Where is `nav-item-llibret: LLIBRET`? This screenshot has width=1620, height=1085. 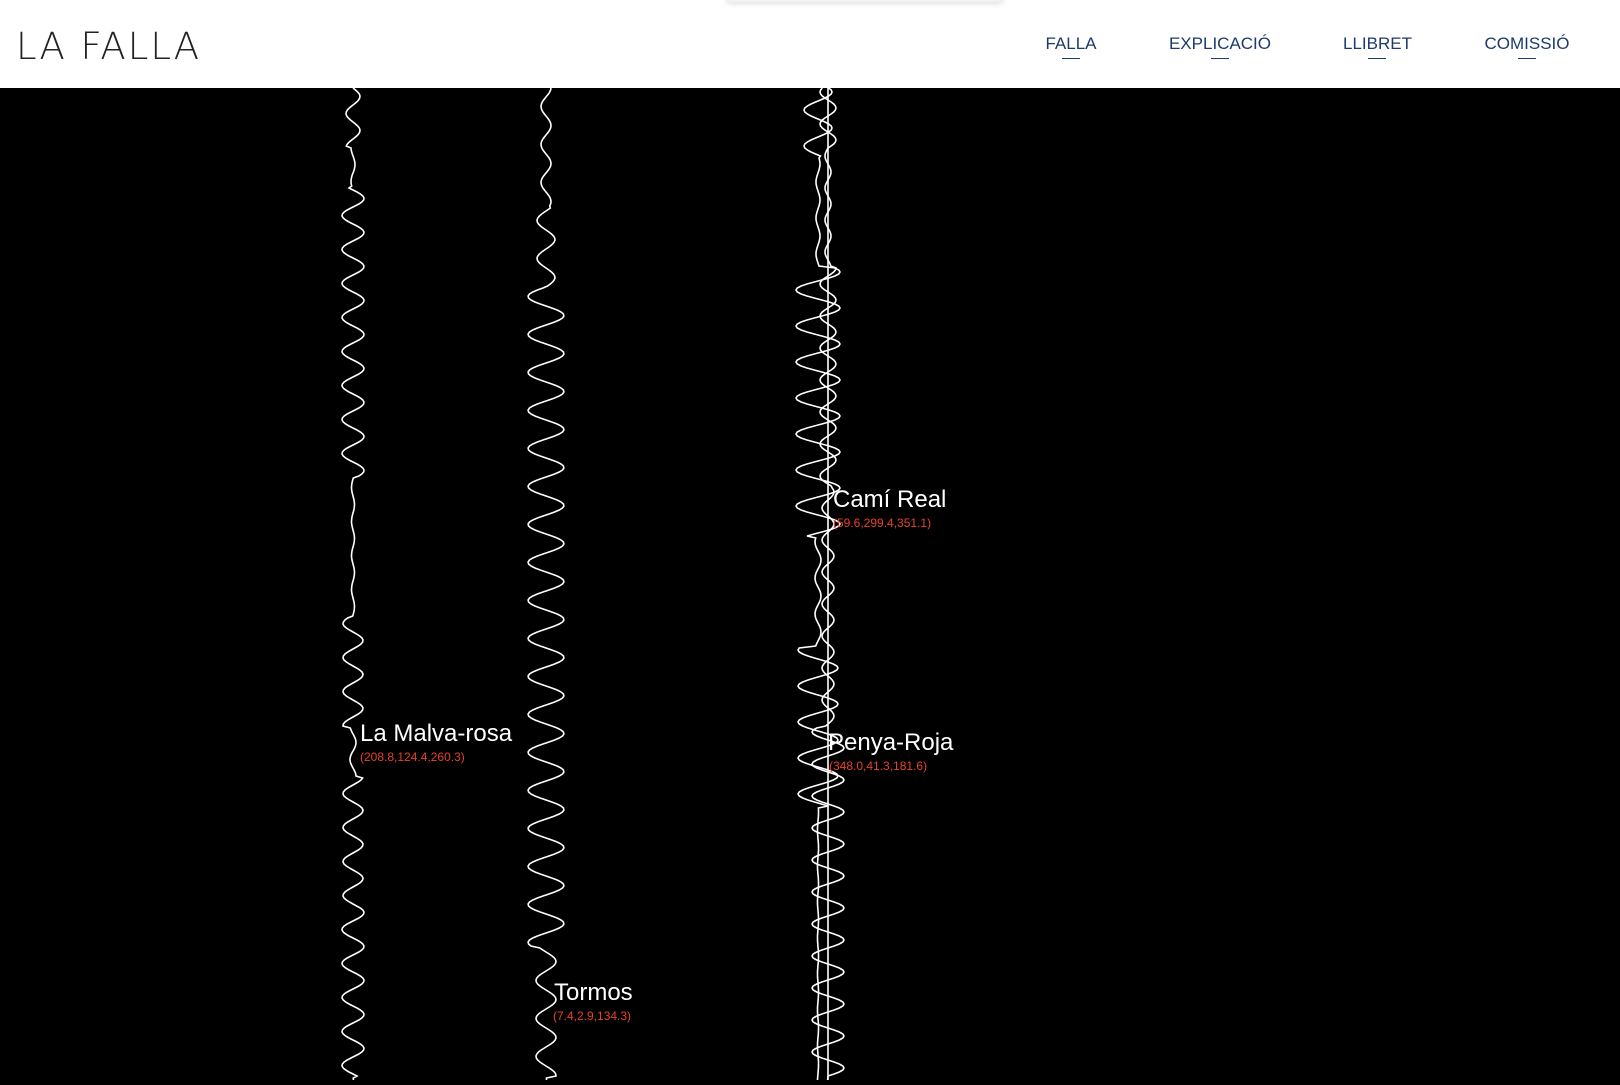
nav-item-llibret: LLIBRET is located at coordinates (1377, 49).